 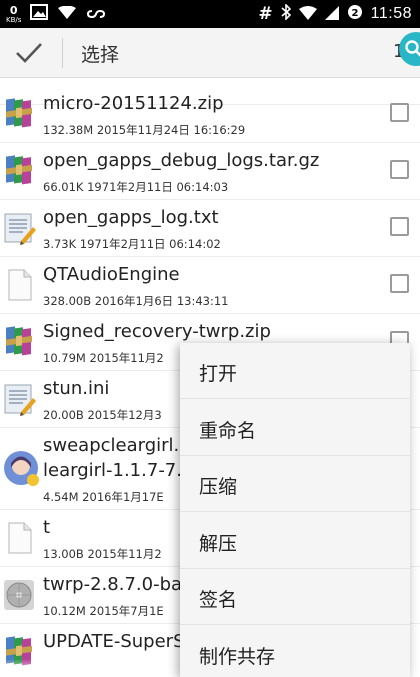 What do you see at coordinates (102, 415) in the screenshot?
I see `file-size-and-date: 20.00B 2015年12月3` at bounding box center [102, 415].